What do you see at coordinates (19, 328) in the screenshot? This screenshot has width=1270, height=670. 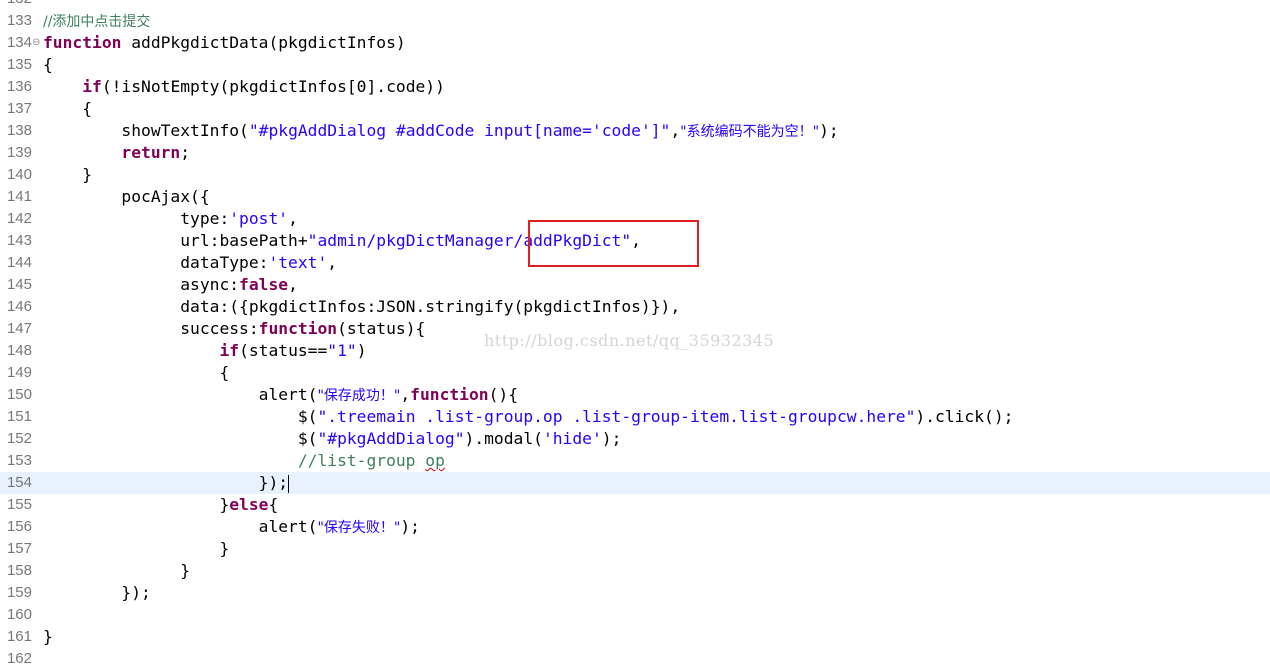 I see `line-number: 147` at bounding box center [19, 328].